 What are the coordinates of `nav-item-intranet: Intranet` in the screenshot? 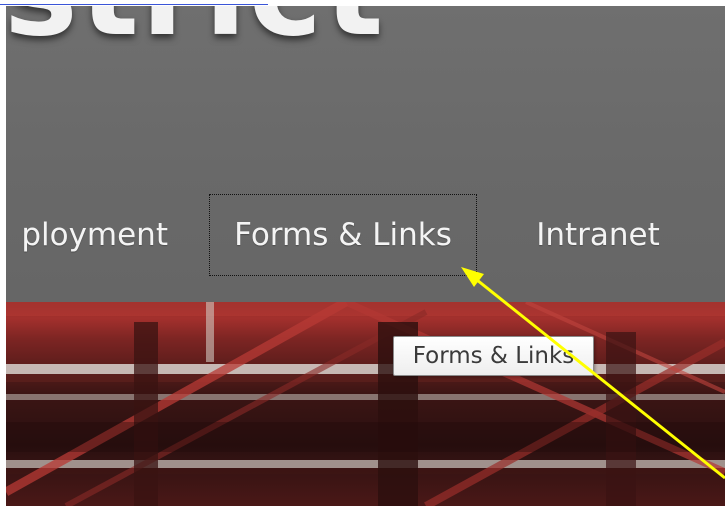 It's located at (598, 235).